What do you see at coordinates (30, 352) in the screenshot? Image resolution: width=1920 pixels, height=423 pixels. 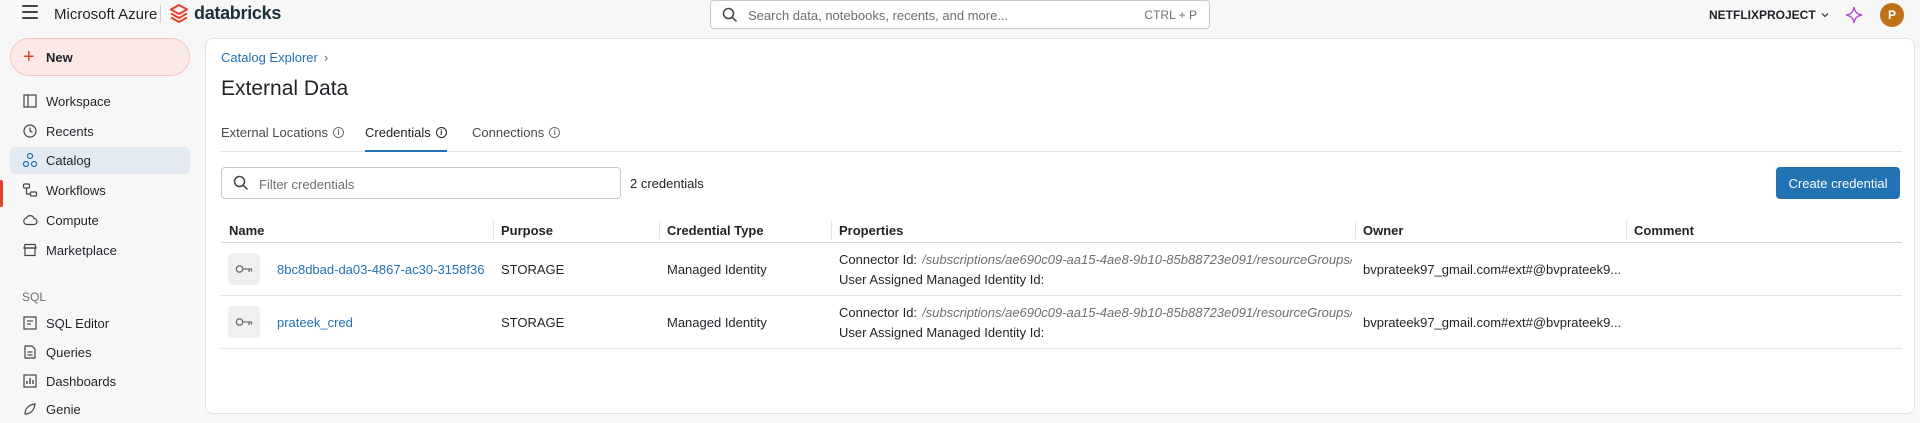 I see `queries-icon` at bounding box center [30, 352].